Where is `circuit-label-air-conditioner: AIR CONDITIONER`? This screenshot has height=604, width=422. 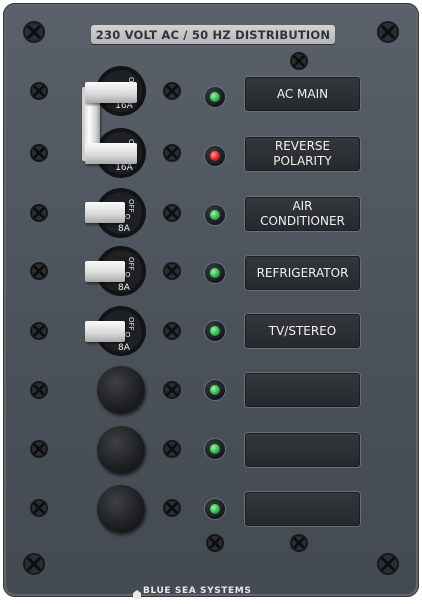 circuit-label-air-conditioner: AIR CONDITIONER is located at coordinates (302, 214).